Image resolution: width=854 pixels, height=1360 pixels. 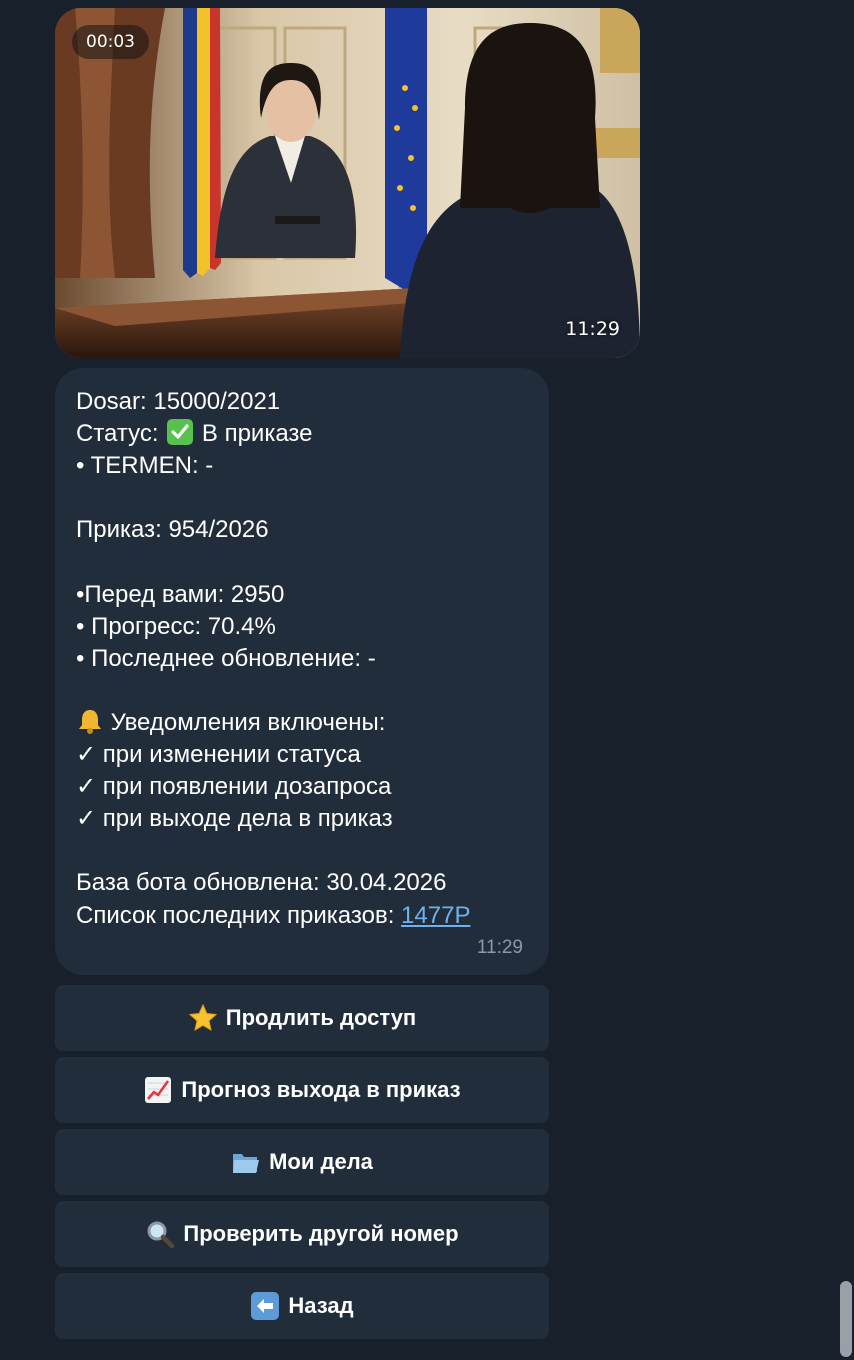 What do you see at coordinates (261, 883) in the screenshot?
I see `bot-db-line: База бота обновлена: 30.04.2026` at bounding box center [261, 883].